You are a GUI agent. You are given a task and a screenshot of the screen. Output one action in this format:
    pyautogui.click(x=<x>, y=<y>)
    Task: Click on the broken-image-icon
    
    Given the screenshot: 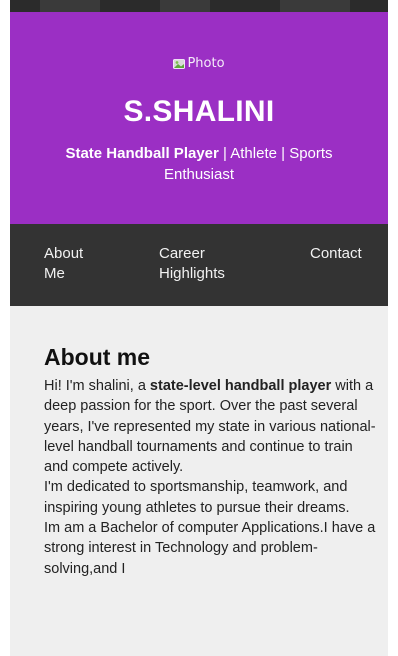 What is the action you would take?
    pyautogui.click(x=179, y=63)
    